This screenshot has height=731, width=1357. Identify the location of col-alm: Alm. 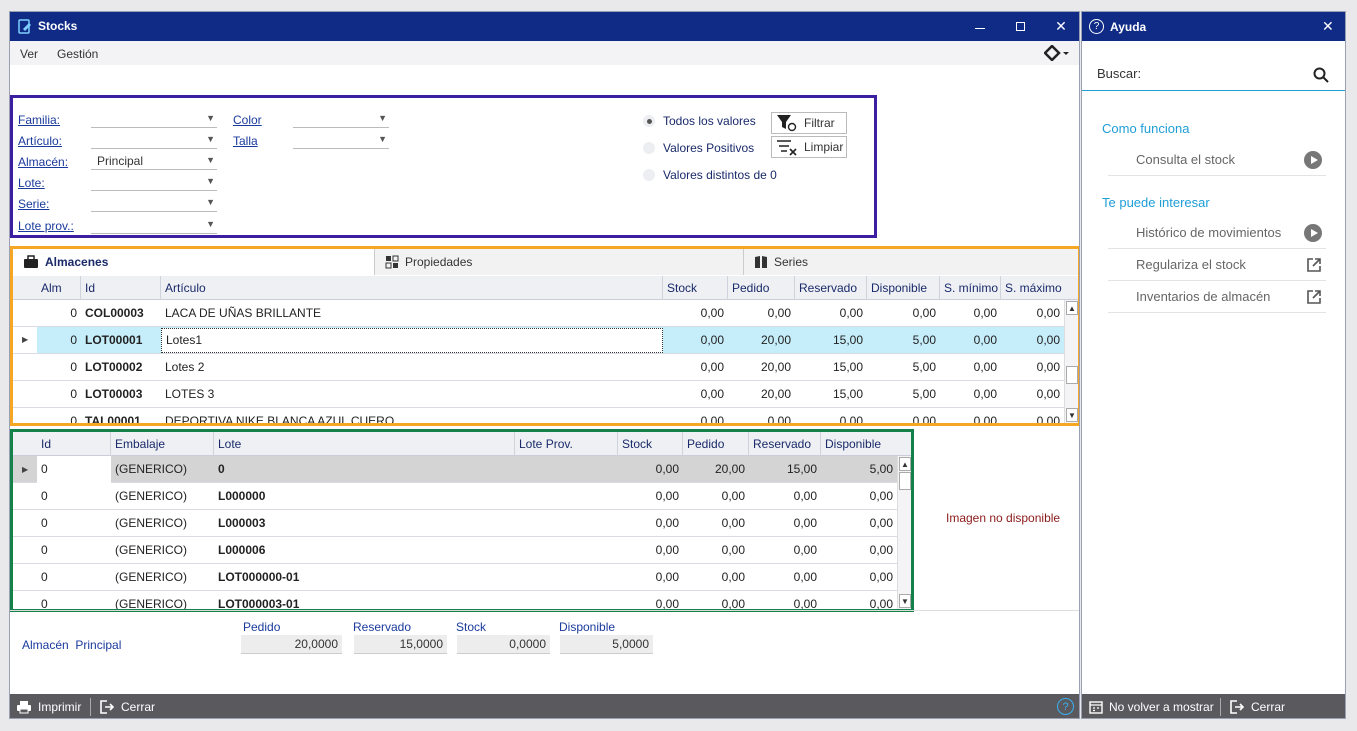
(59, 288).